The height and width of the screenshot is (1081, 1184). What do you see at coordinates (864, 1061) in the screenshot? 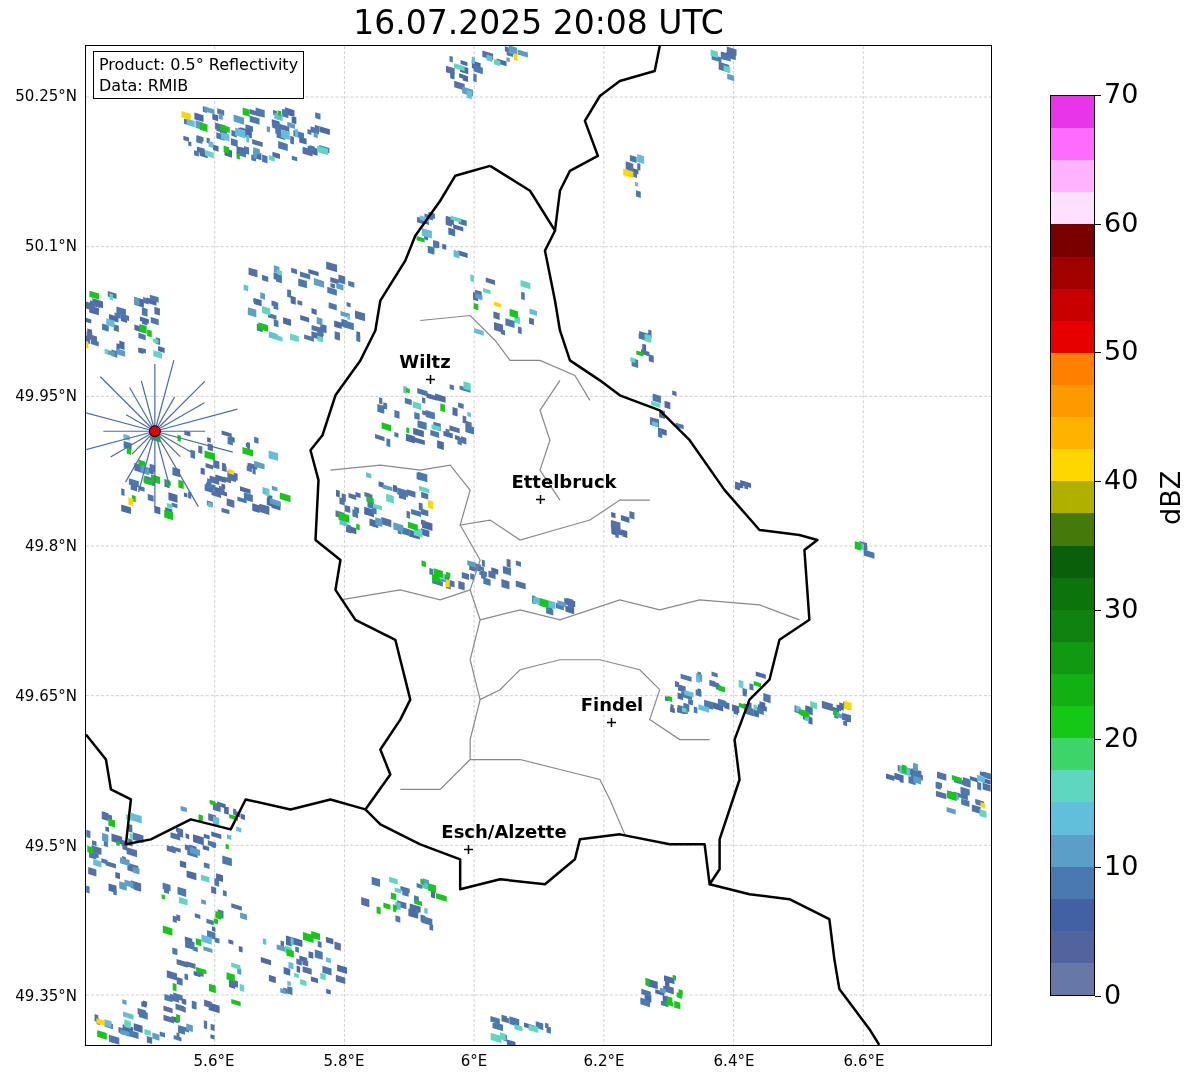
I see `axis-tick-label: 6.6°E` at bounding box center [864, 1061].